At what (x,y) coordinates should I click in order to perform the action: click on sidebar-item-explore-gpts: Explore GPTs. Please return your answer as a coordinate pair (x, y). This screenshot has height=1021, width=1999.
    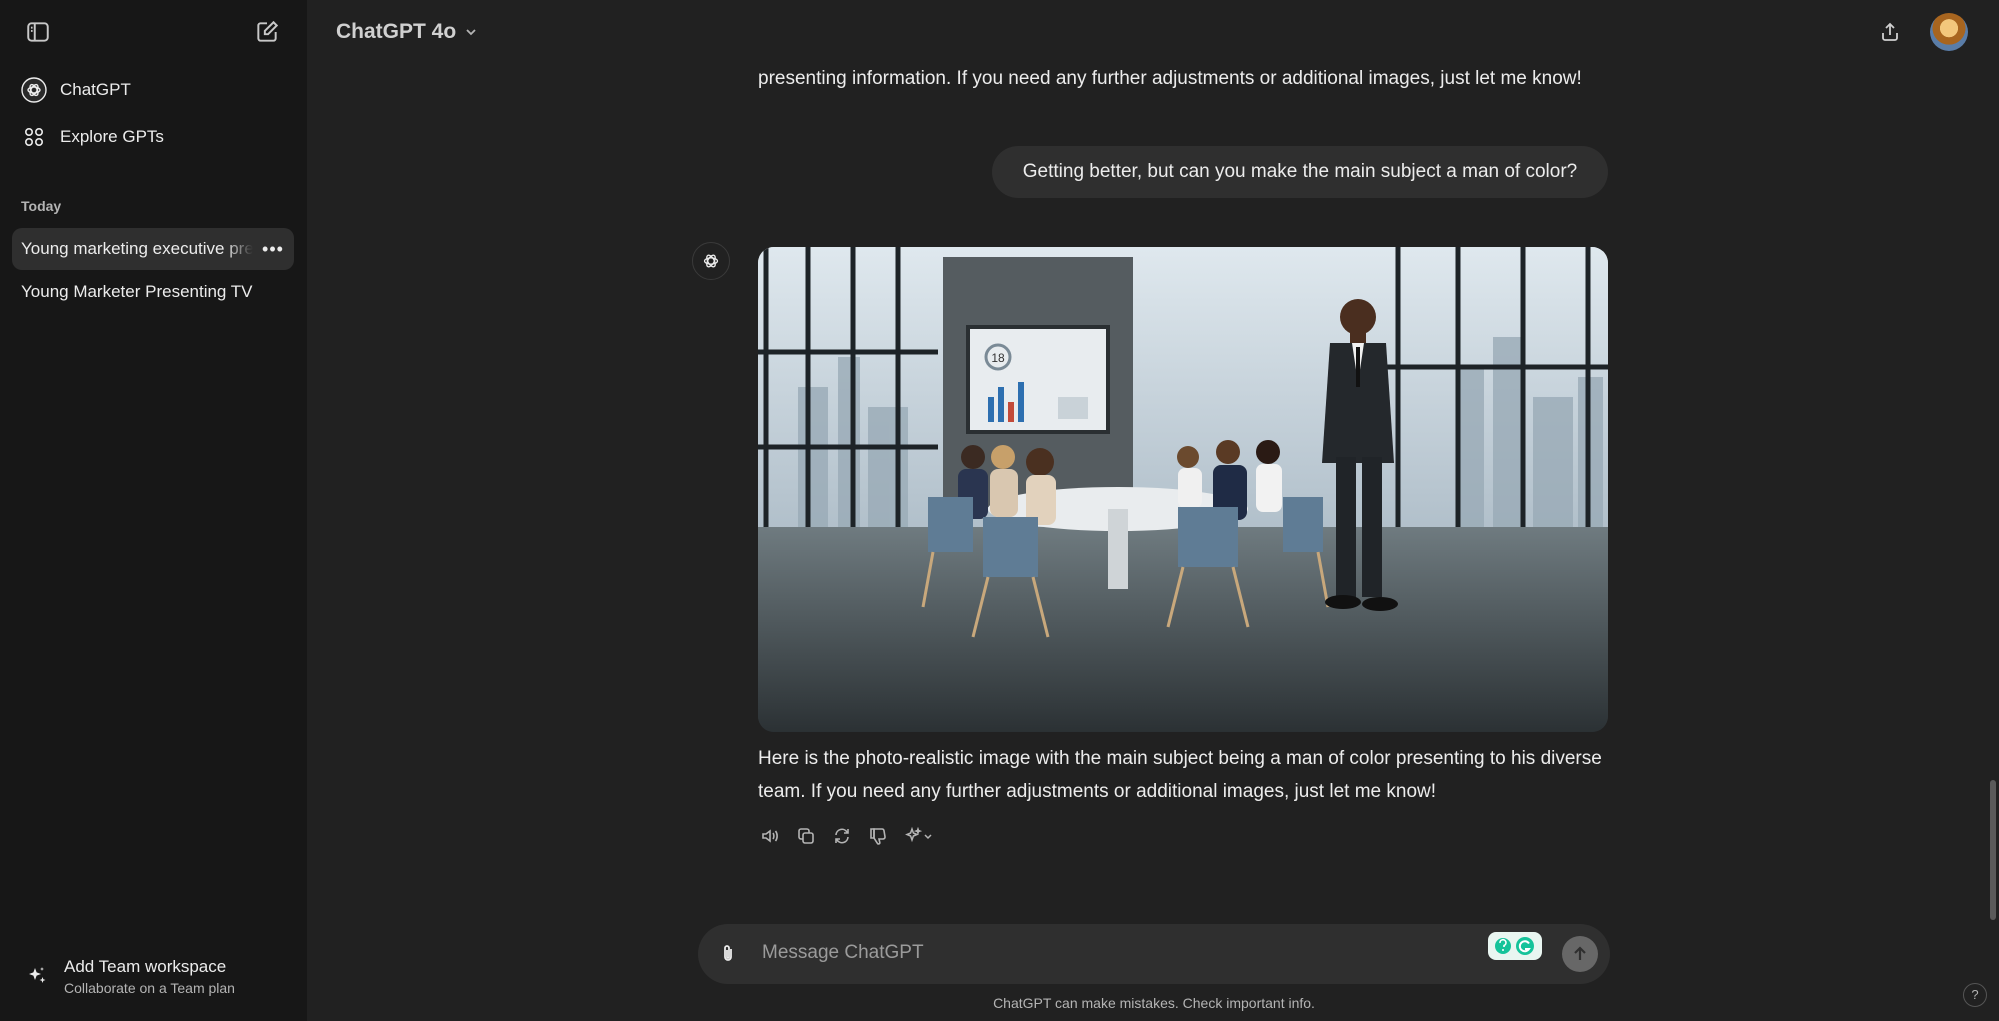
    Looking at the image, I should click on (153, 137).